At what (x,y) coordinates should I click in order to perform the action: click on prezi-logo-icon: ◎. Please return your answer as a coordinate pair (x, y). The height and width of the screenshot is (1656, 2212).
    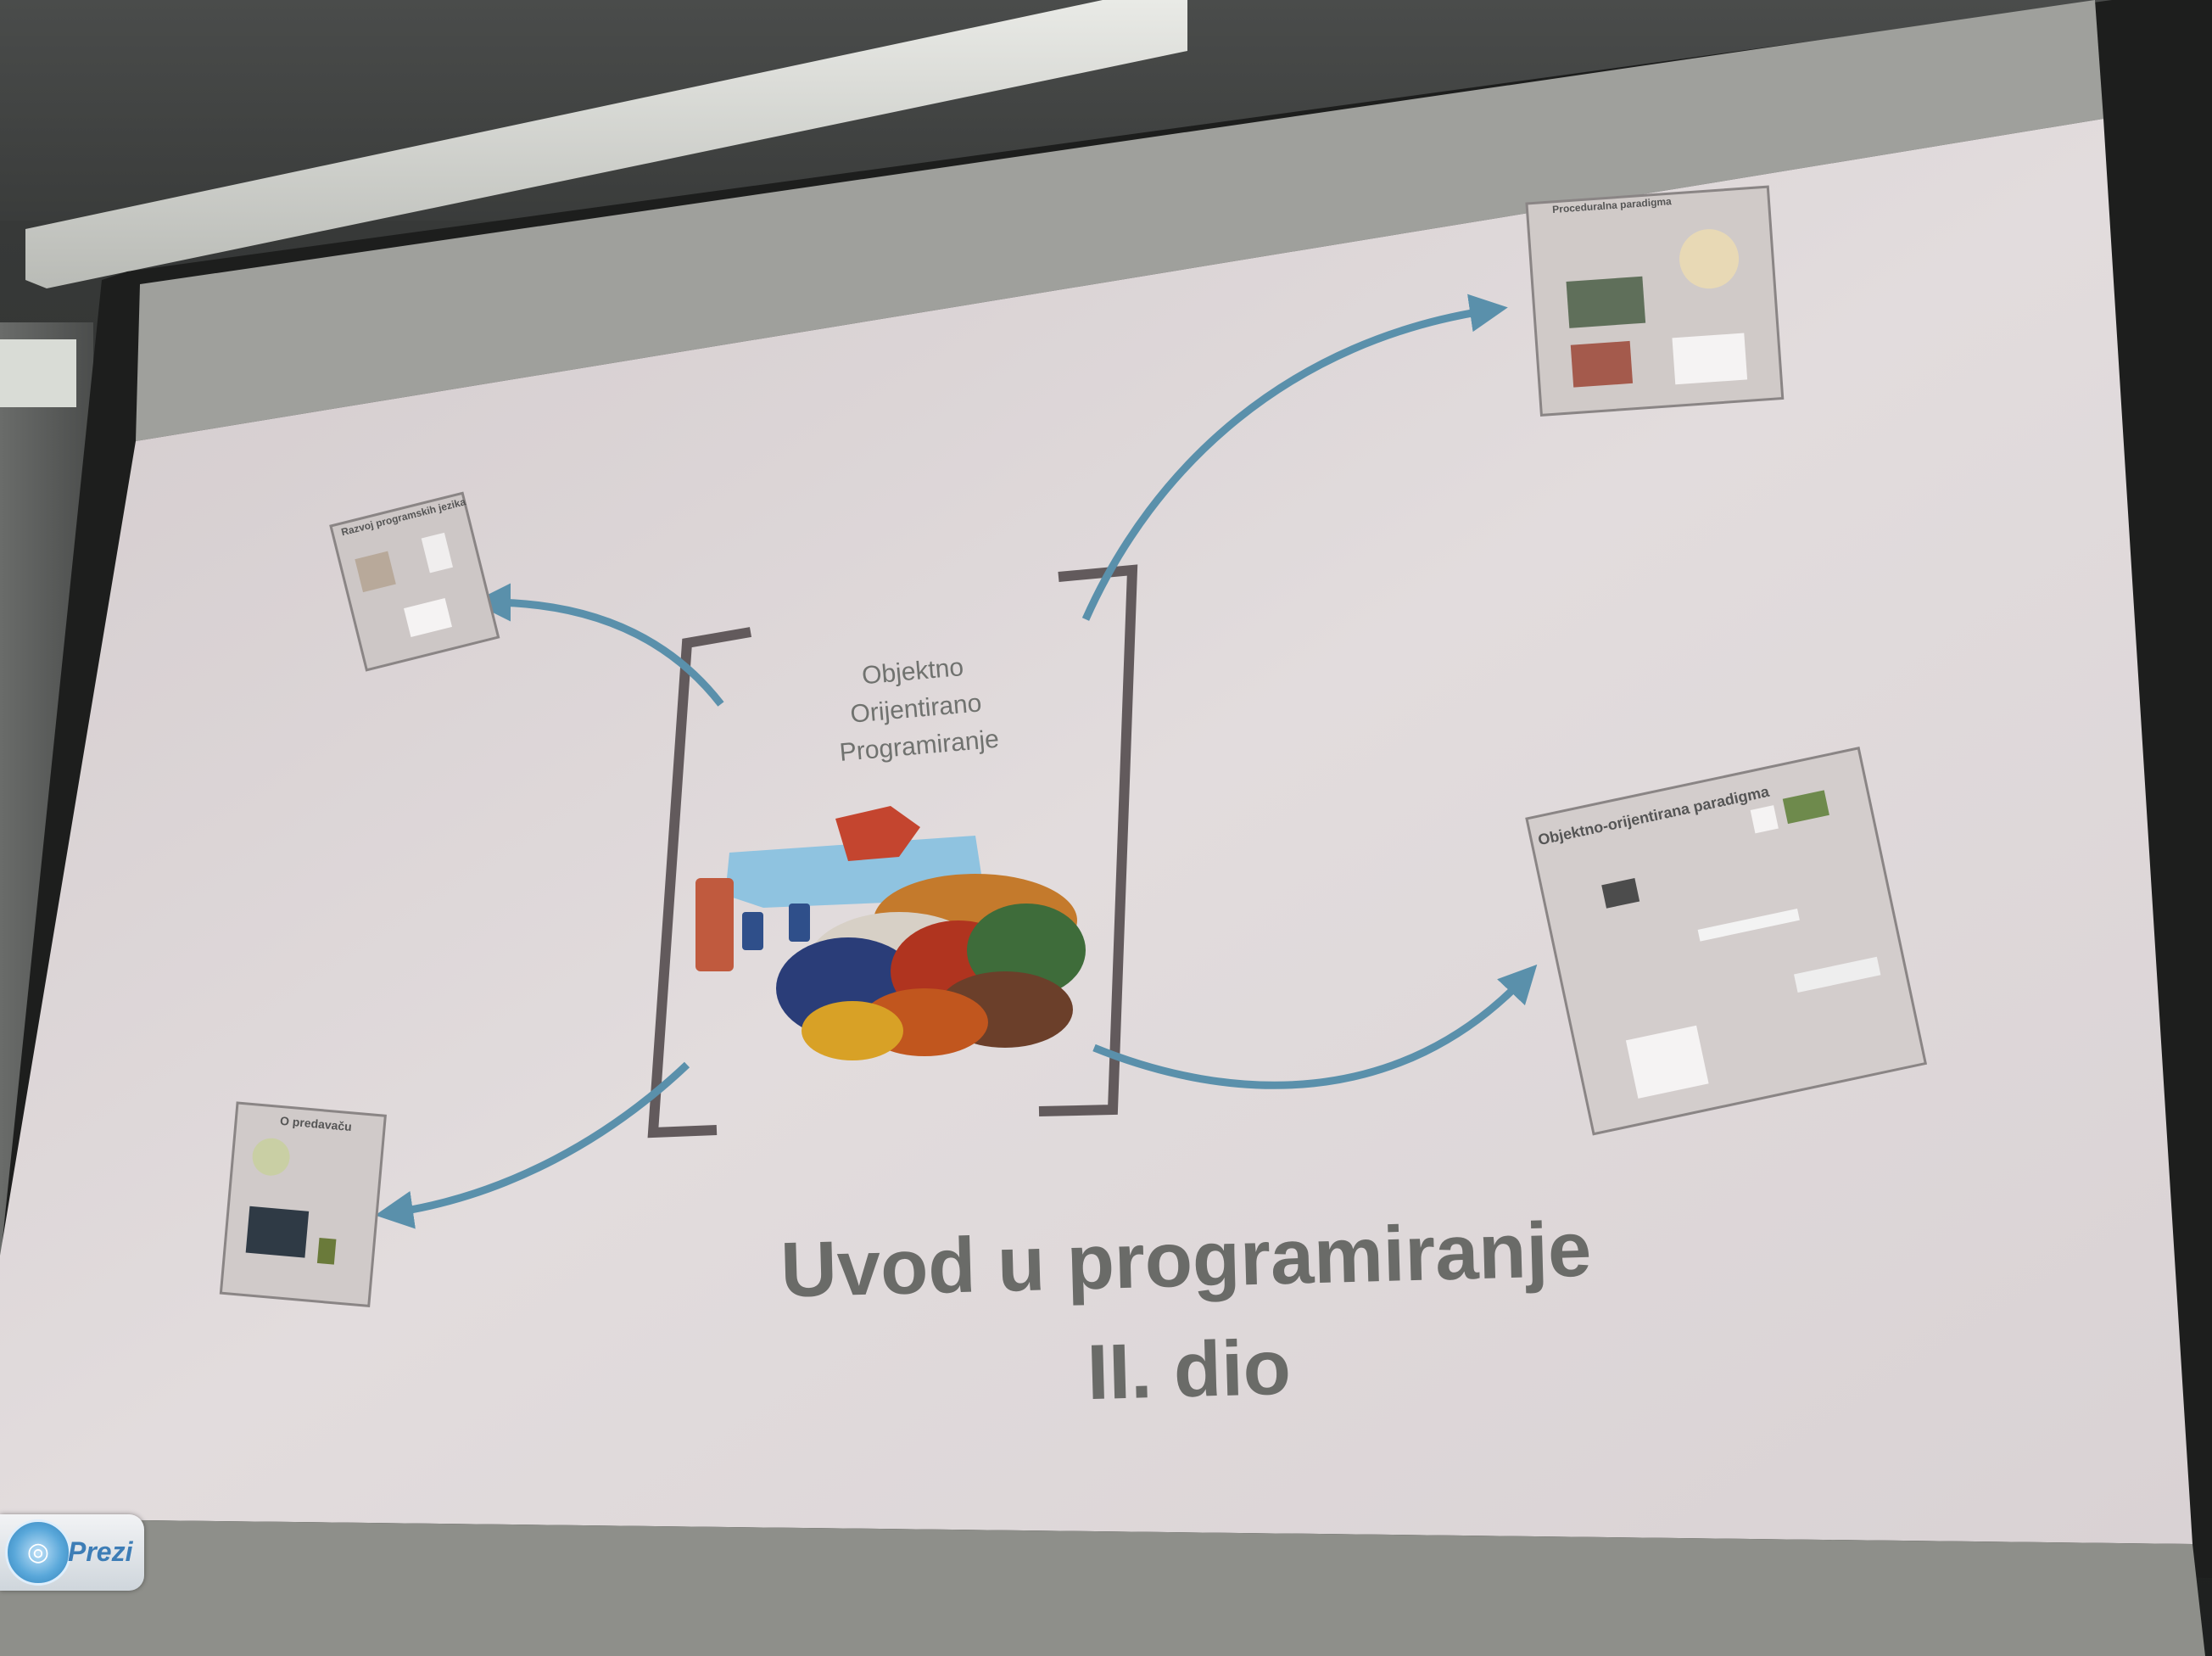
    Looking at the image, I should click on (38, 1552).